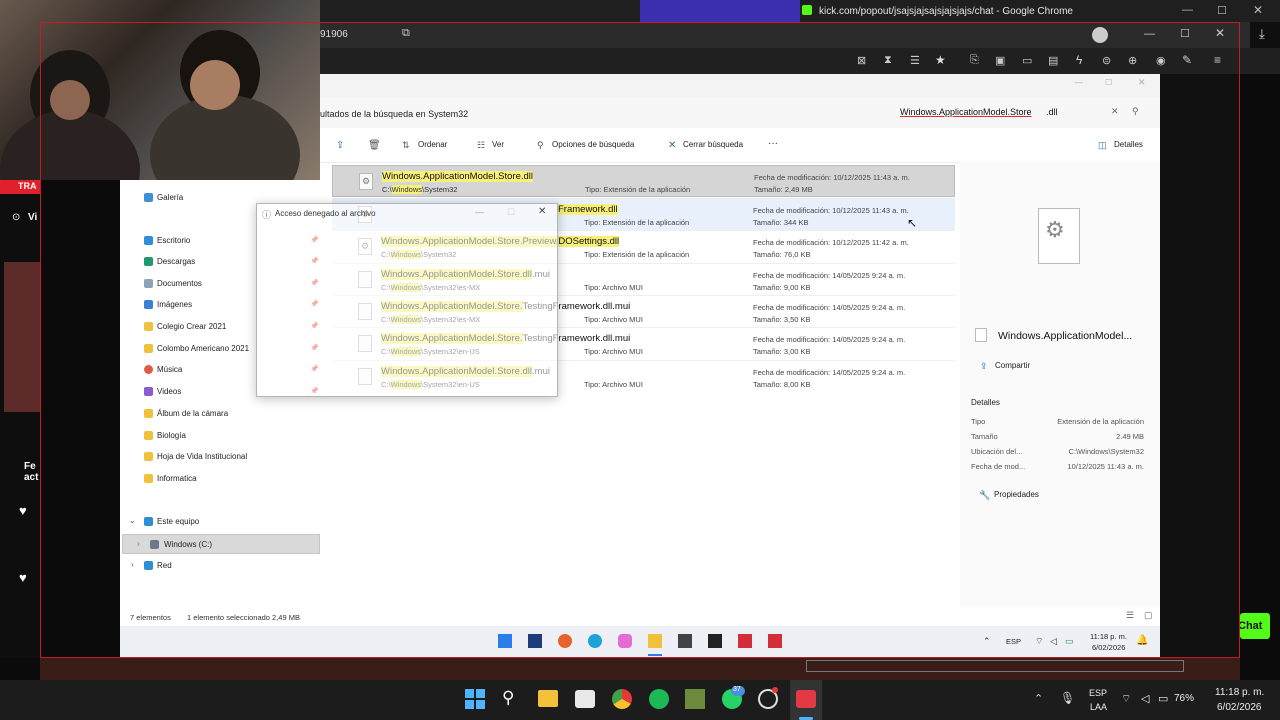  I want to click on download-tray, so click(1265, 35).